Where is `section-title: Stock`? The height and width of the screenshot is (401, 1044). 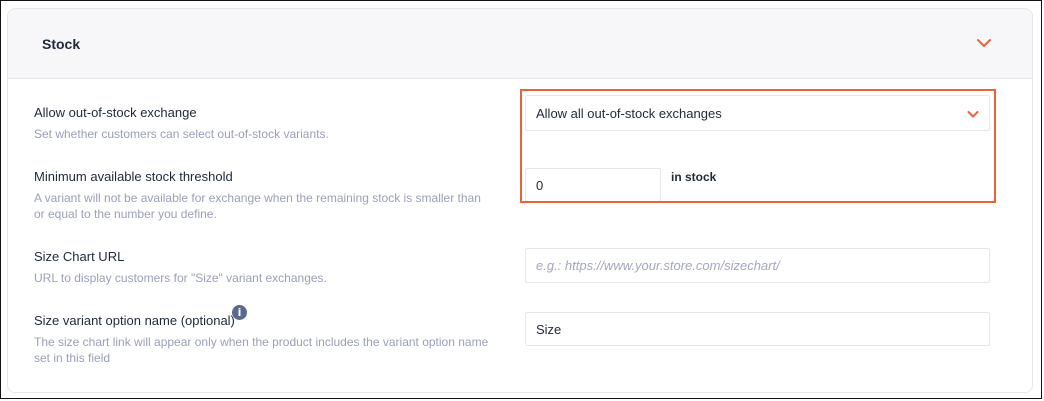
section-title: Stock is located at coordinates (61, 44).